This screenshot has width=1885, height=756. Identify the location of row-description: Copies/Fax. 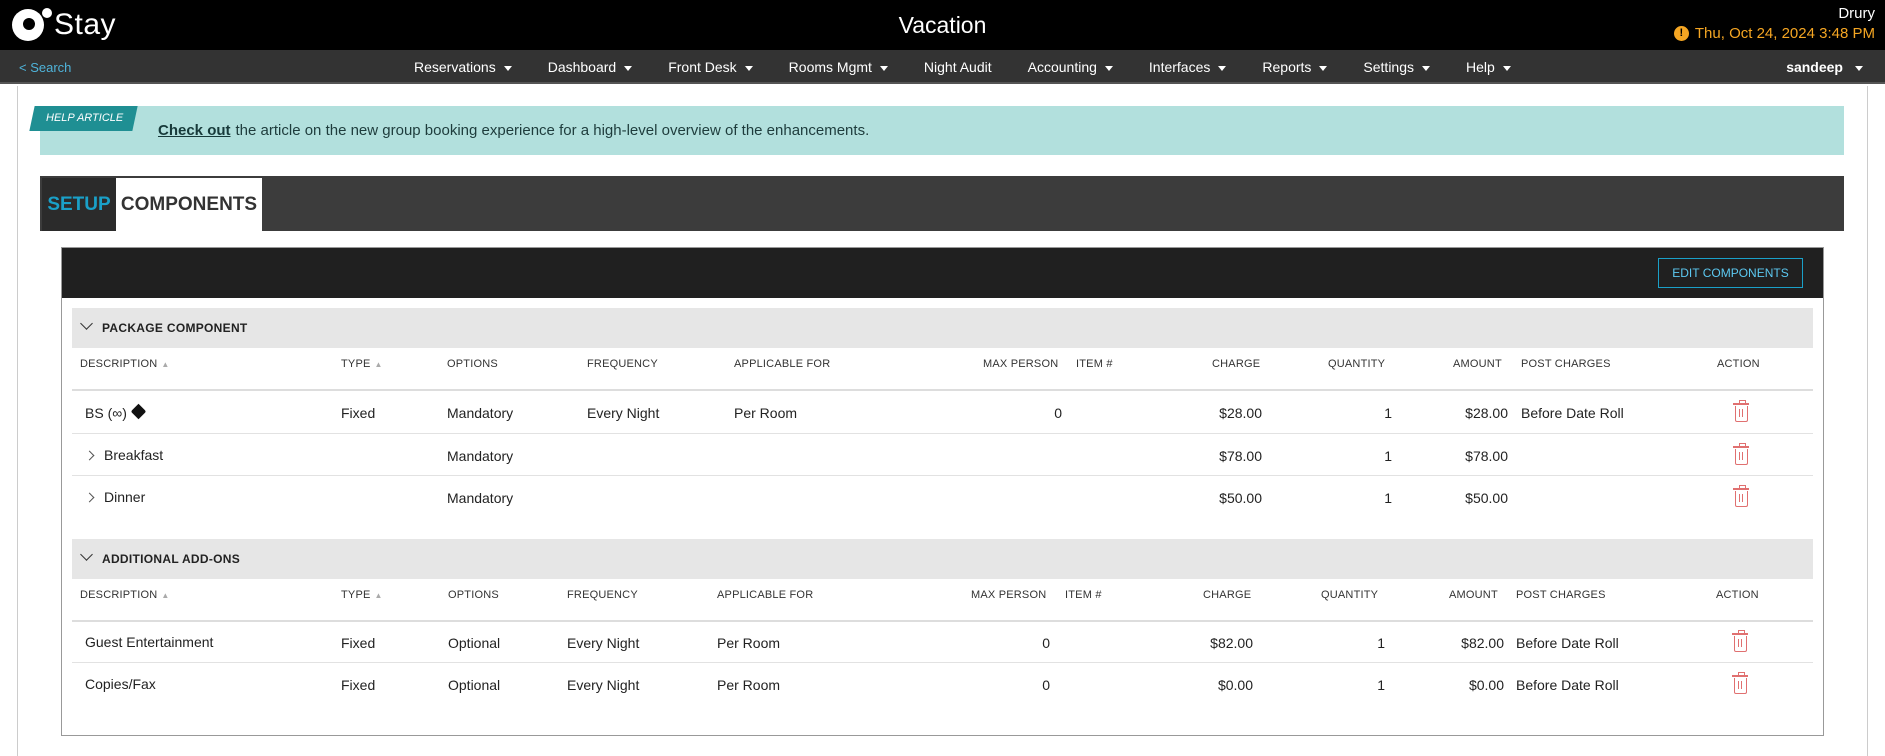
(120, 684).